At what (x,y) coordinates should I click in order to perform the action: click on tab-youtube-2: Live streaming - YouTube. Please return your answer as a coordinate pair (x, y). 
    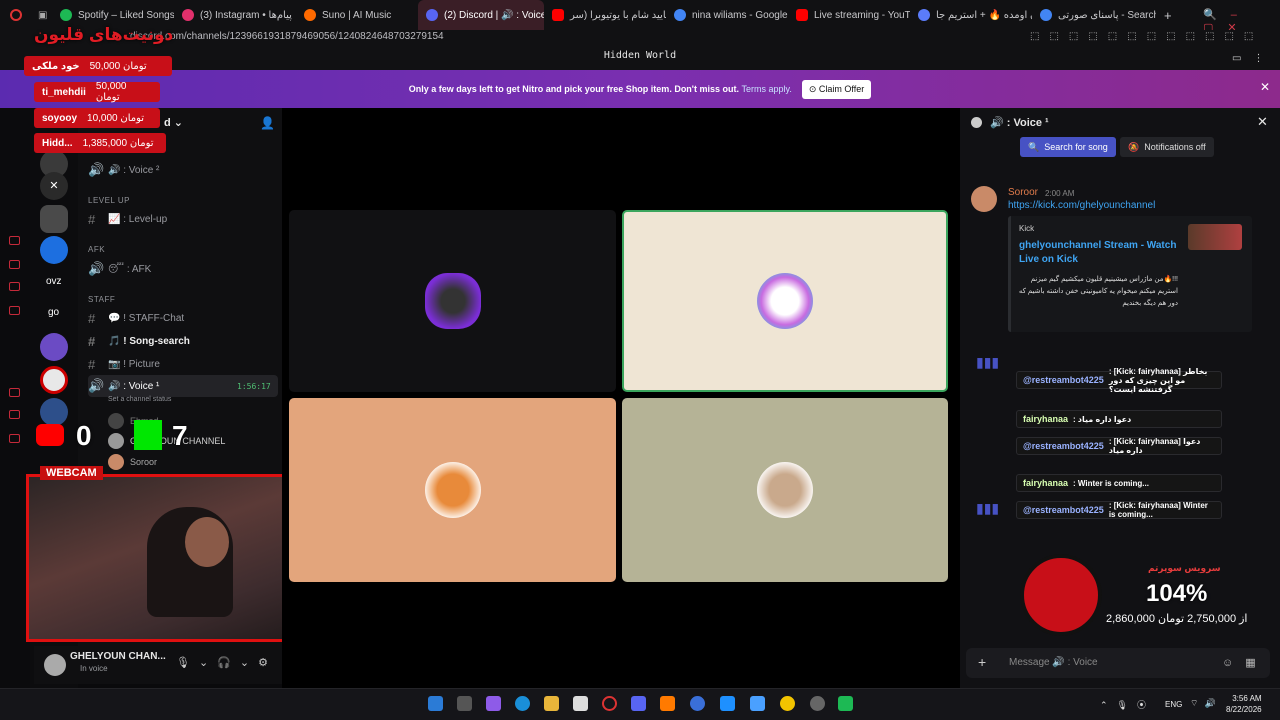
    Looking at the image, I should click on (849, 15).